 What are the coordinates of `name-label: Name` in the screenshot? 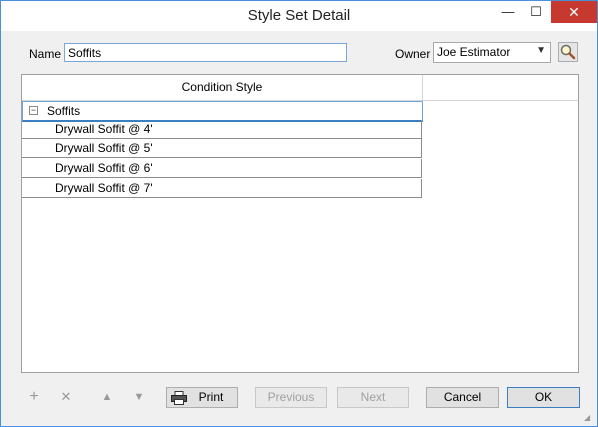 It's located at (45, 54).